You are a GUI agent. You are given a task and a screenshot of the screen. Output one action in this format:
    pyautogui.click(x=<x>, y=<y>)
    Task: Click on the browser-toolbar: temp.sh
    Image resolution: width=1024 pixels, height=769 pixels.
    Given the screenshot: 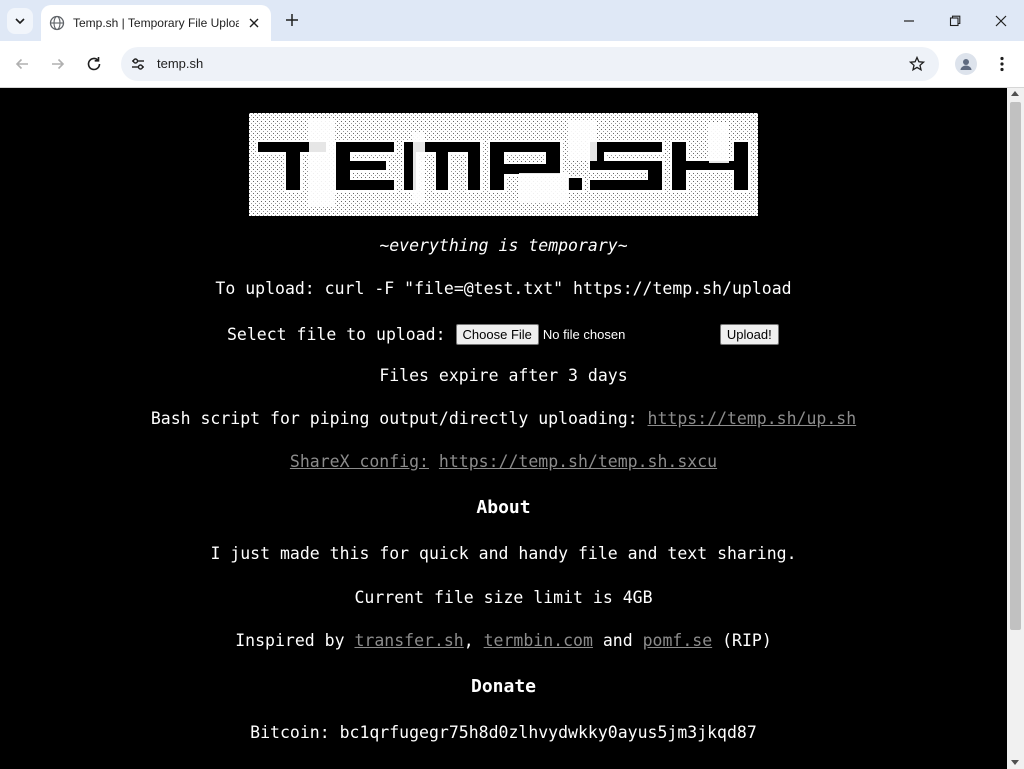 What is the action you would take?
    pyautogui.click(x=512, y=64)
    